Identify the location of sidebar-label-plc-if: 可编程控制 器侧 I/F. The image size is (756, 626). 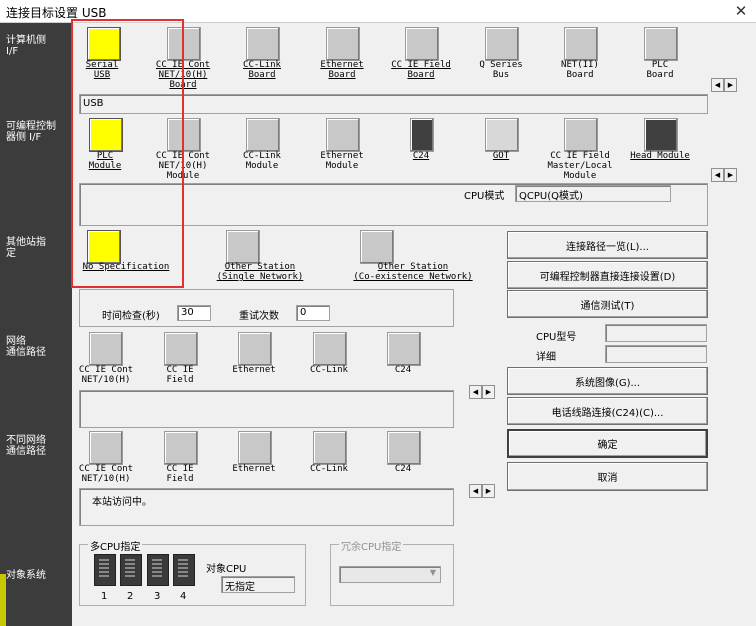
(31, 132).